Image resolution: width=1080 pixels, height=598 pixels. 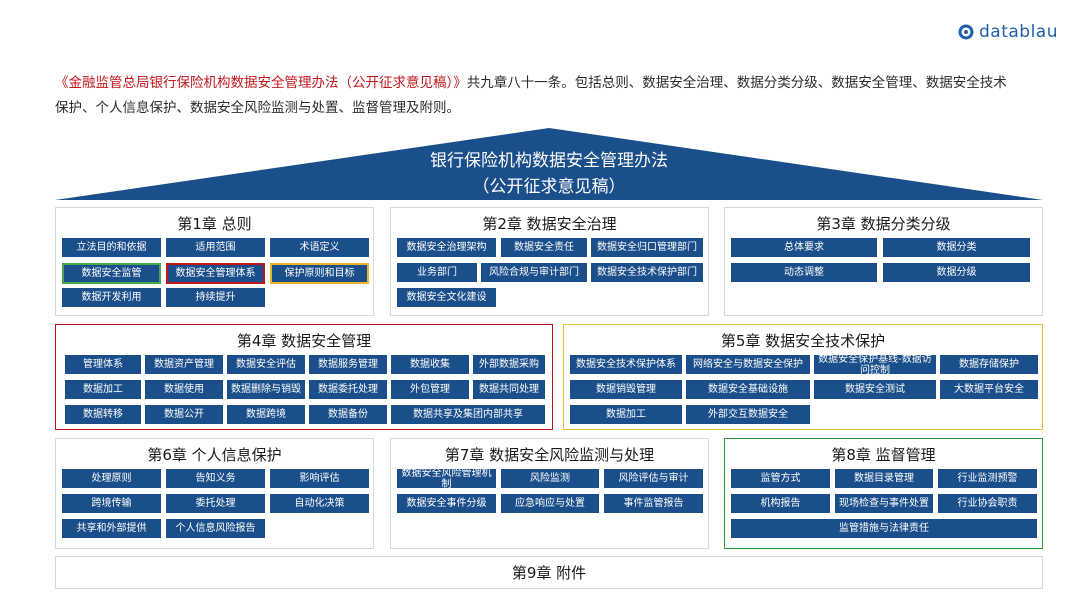 I want to click on chapter-item: 数据安全治理架构, so click(x=446, y=247).